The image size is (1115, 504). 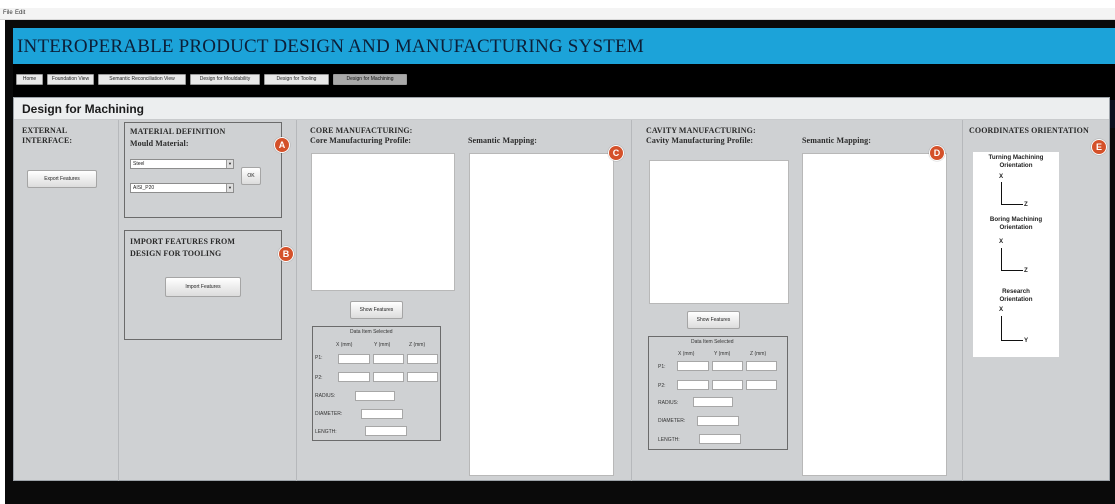 What do you see at coordinates (361, 130) in the screenshot?
I see `core-heading: CORE MANUFACTURING:` at bounding box center [361, 130].